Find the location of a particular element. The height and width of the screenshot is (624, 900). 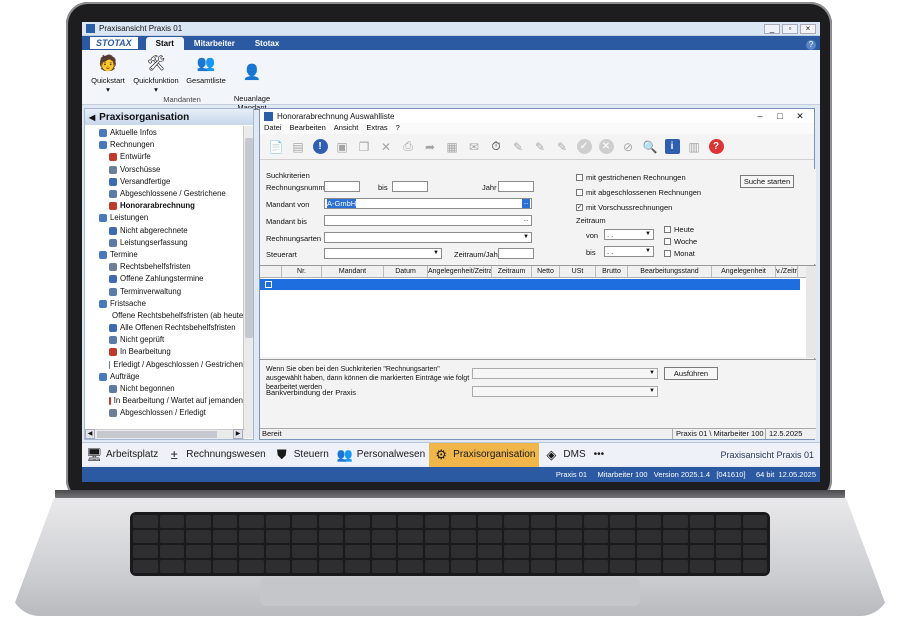

nav-steuern: ⛊ Steuern is located at coordinates (301, 455).